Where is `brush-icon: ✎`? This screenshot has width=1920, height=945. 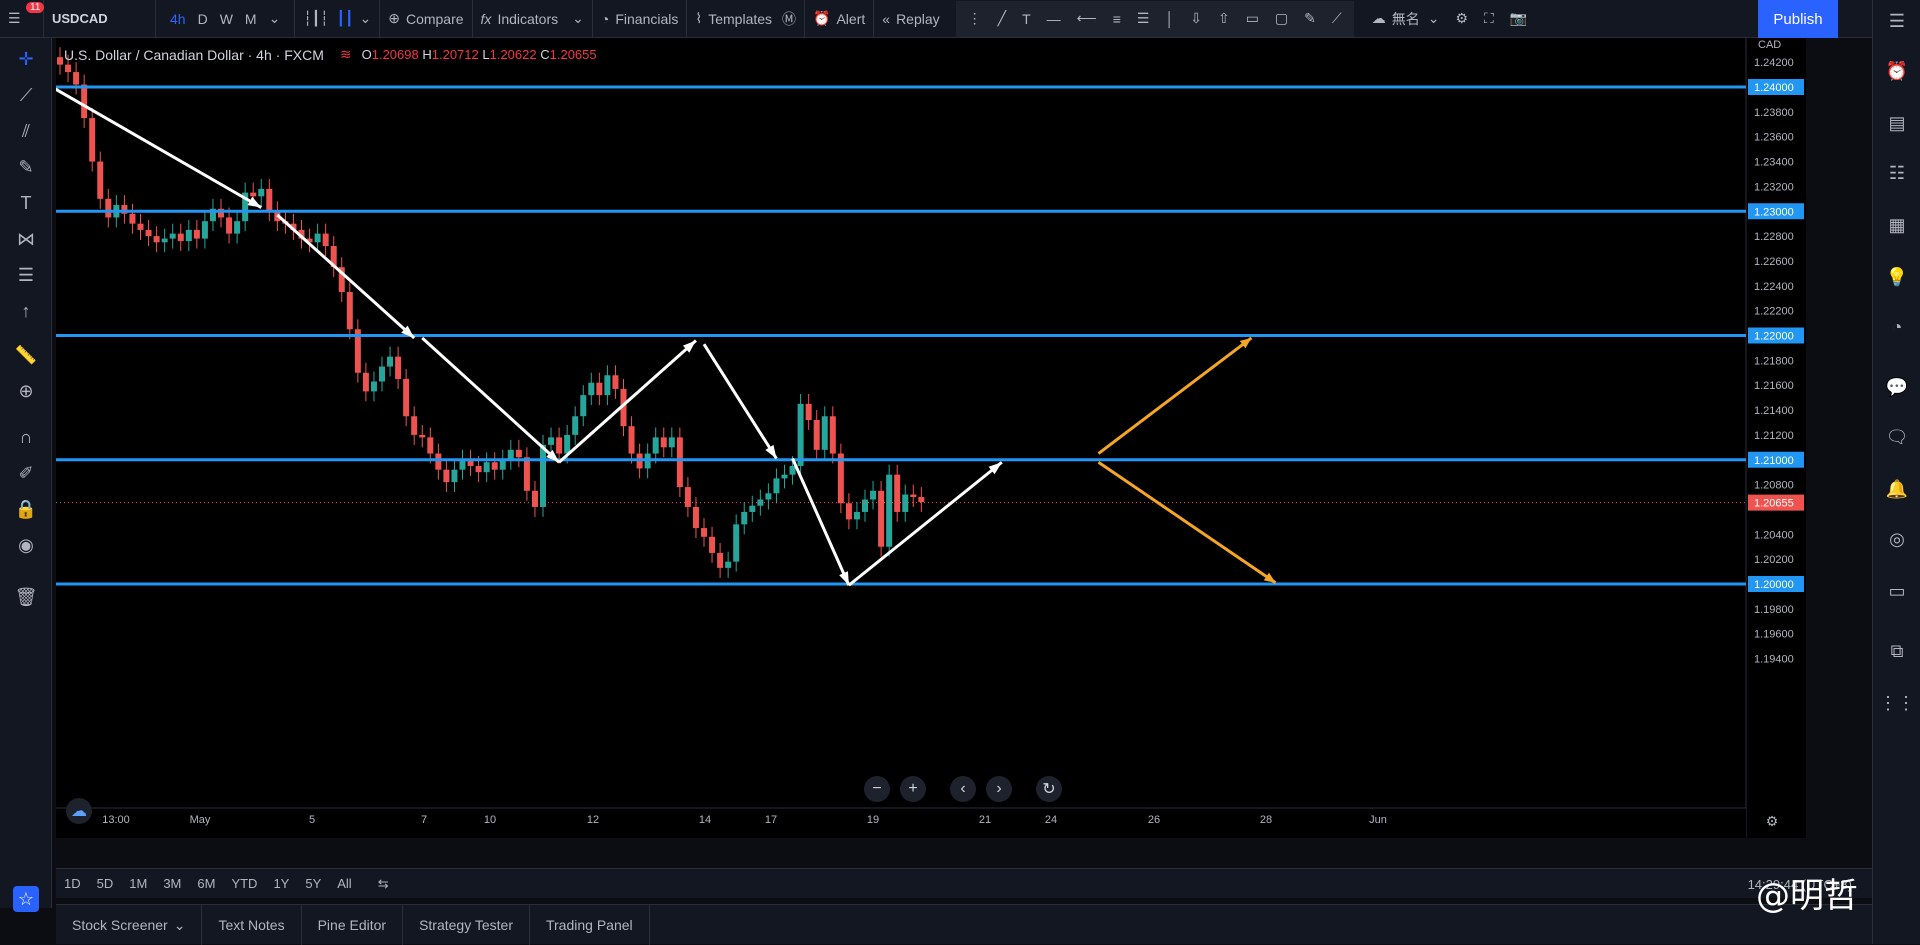
brush-icon: ✎ is located at coordinates (1310, 18).